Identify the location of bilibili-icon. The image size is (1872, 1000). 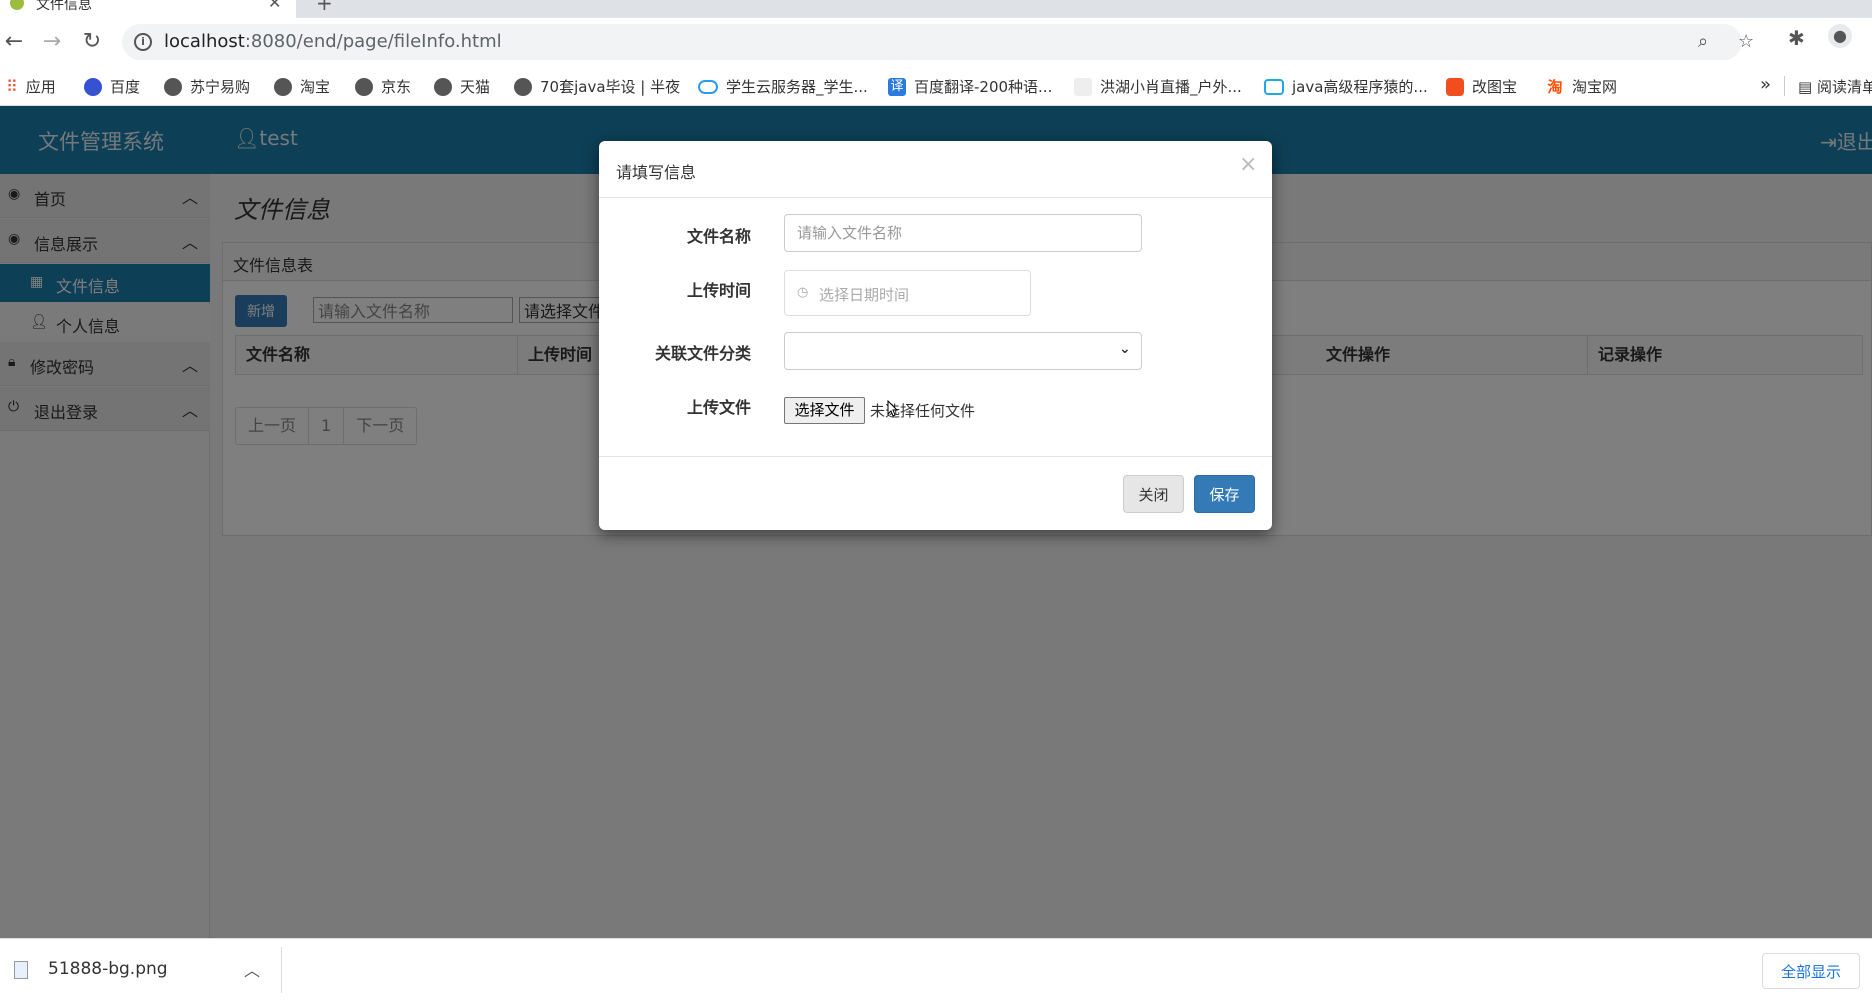
(1274, 86).